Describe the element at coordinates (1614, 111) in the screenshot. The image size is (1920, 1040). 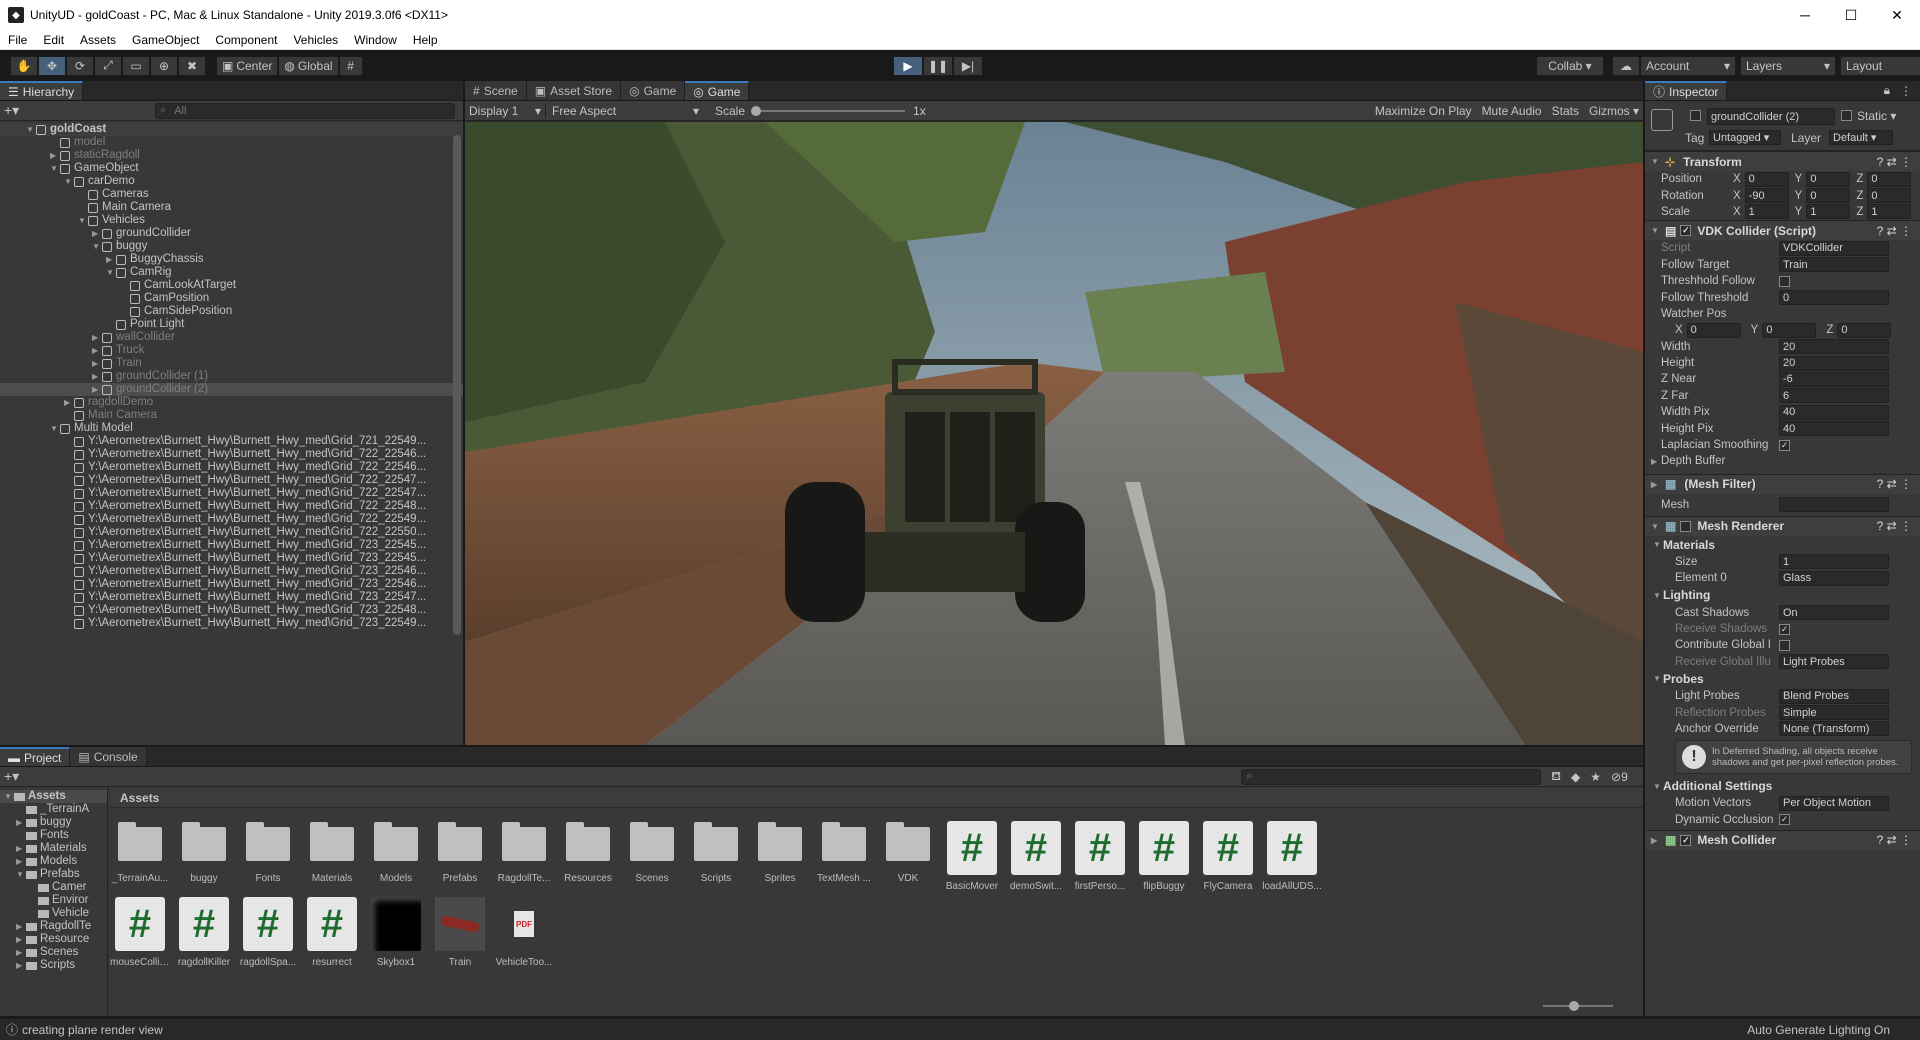
I see `gizmos-dropdown: Gizmos ▾` at that location.